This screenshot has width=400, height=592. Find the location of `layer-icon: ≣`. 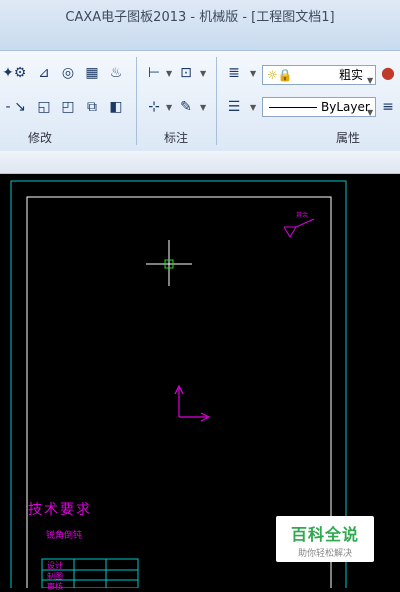

layer-icon: ≣ is located at coordinates (234, 73).